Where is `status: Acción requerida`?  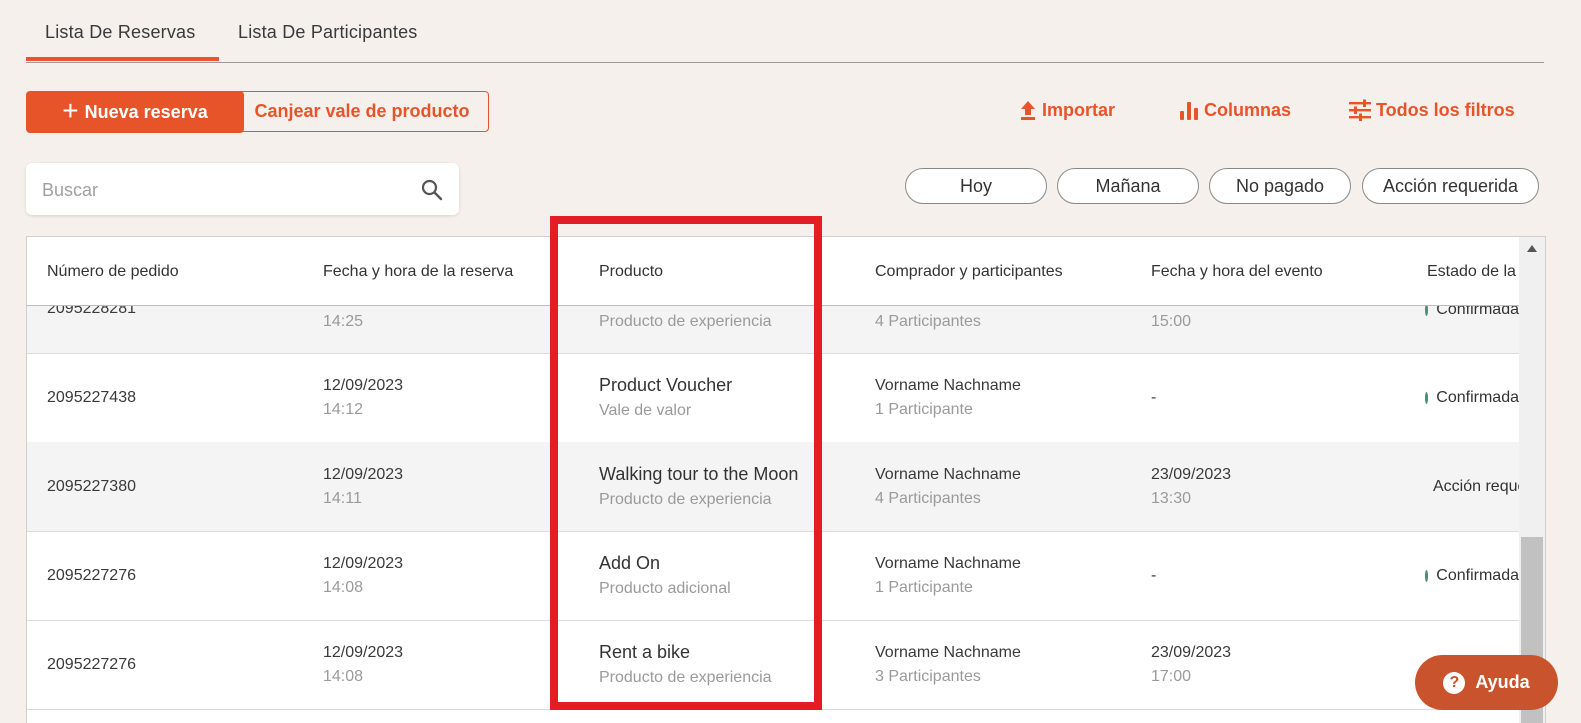 status: Acción requerida is located at coordinates (1472, 487).